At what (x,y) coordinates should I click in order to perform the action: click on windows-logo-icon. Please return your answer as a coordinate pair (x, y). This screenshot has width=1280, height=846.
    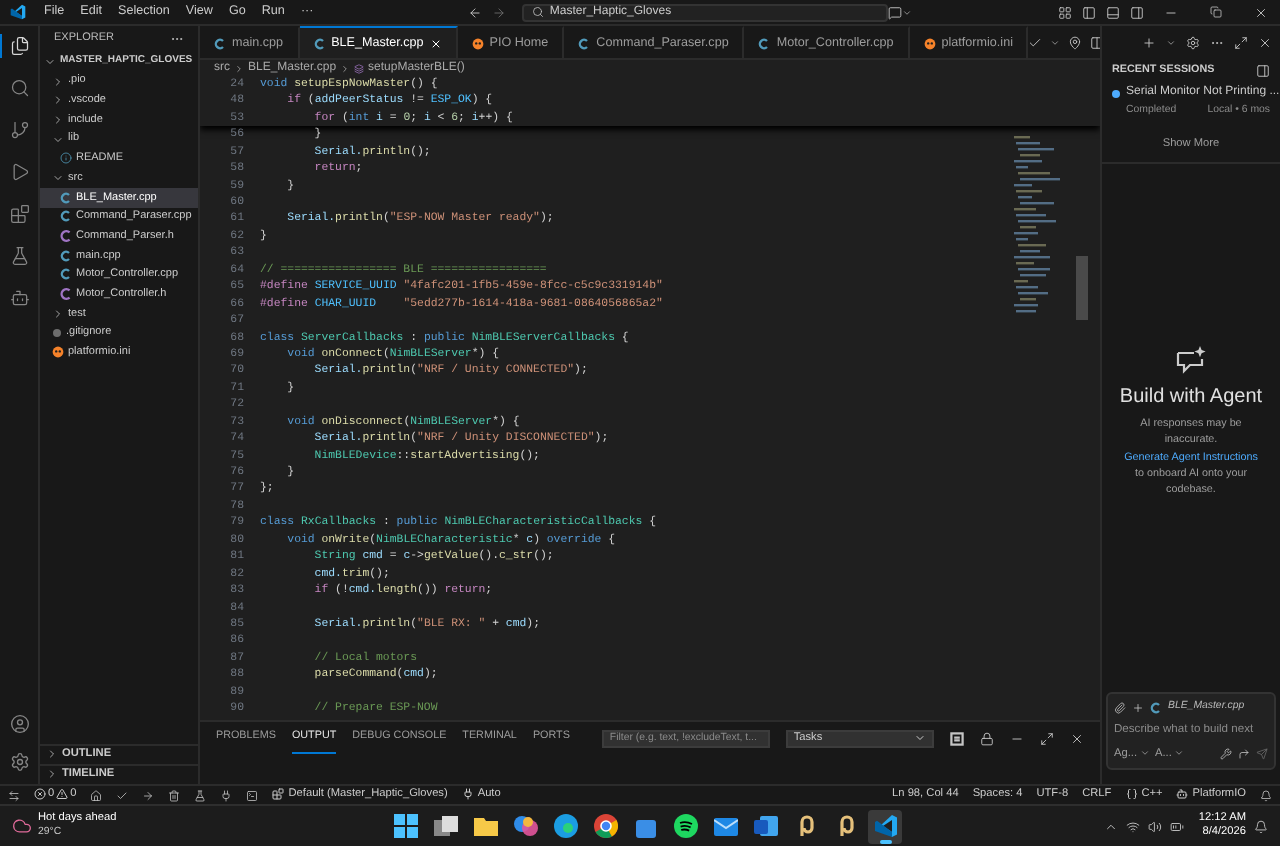
    Looking at the image, I should click on (405, 826).